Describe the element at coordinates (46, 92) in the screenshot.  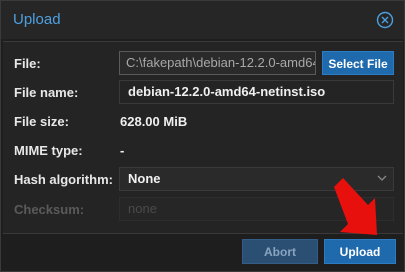
I see `file-name-label: File name:` at that location.